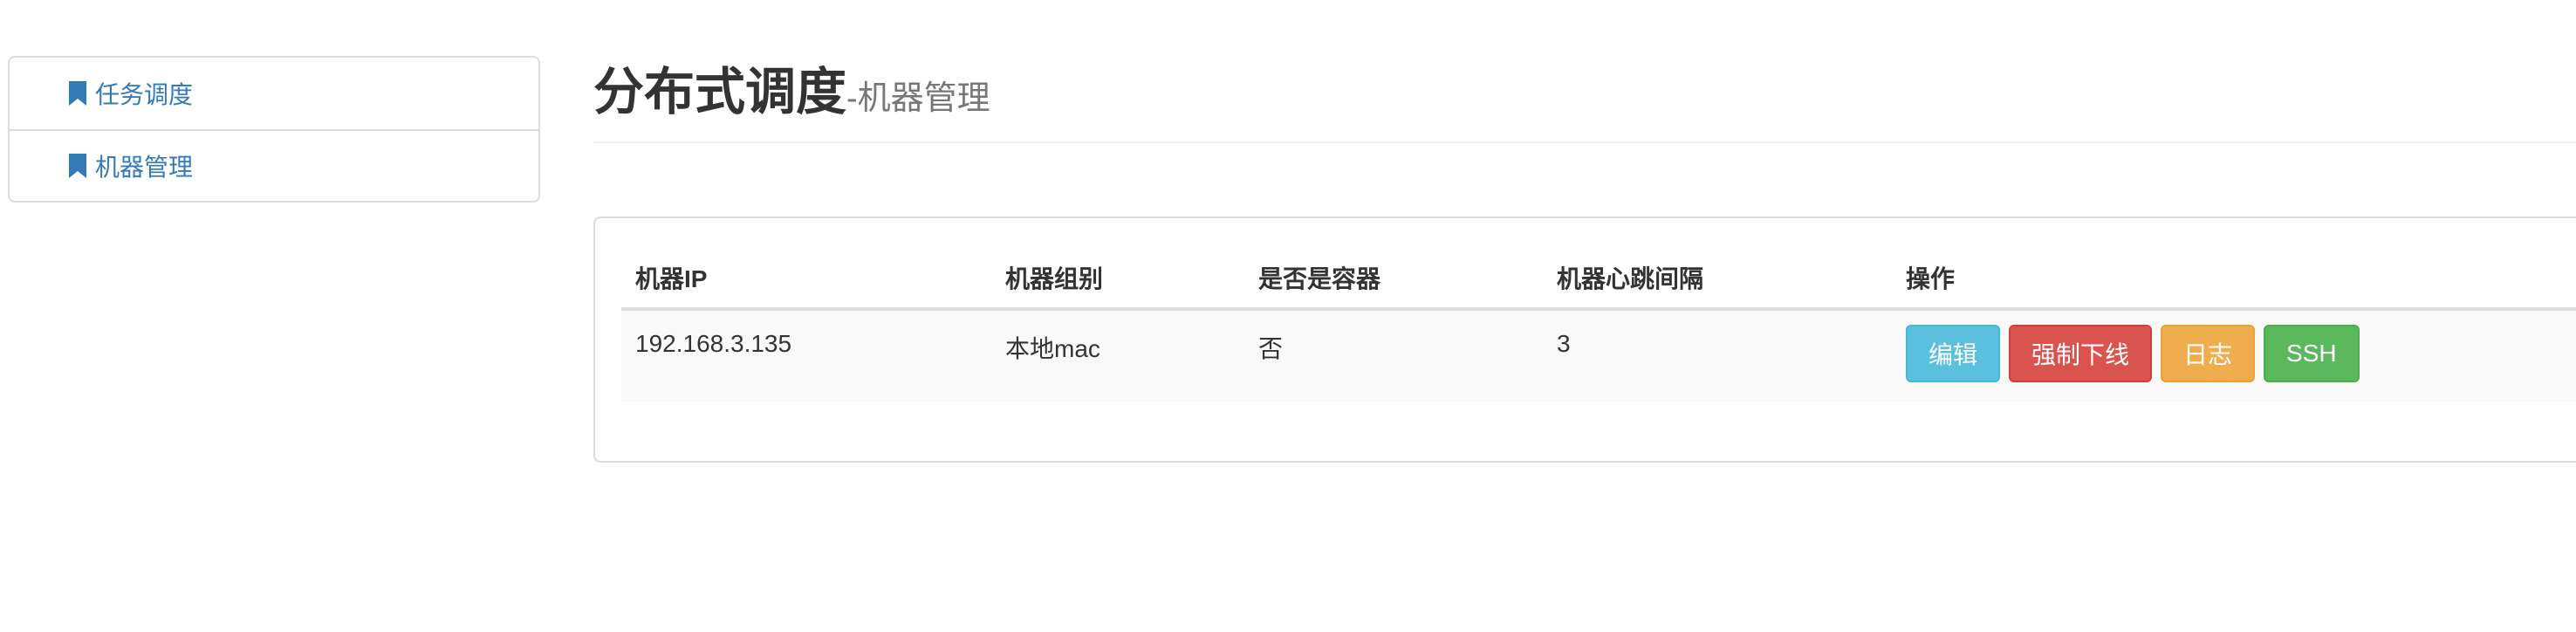  I want to click on sidebar-item-task-scheduling: 任务调度, so click(274, 94).